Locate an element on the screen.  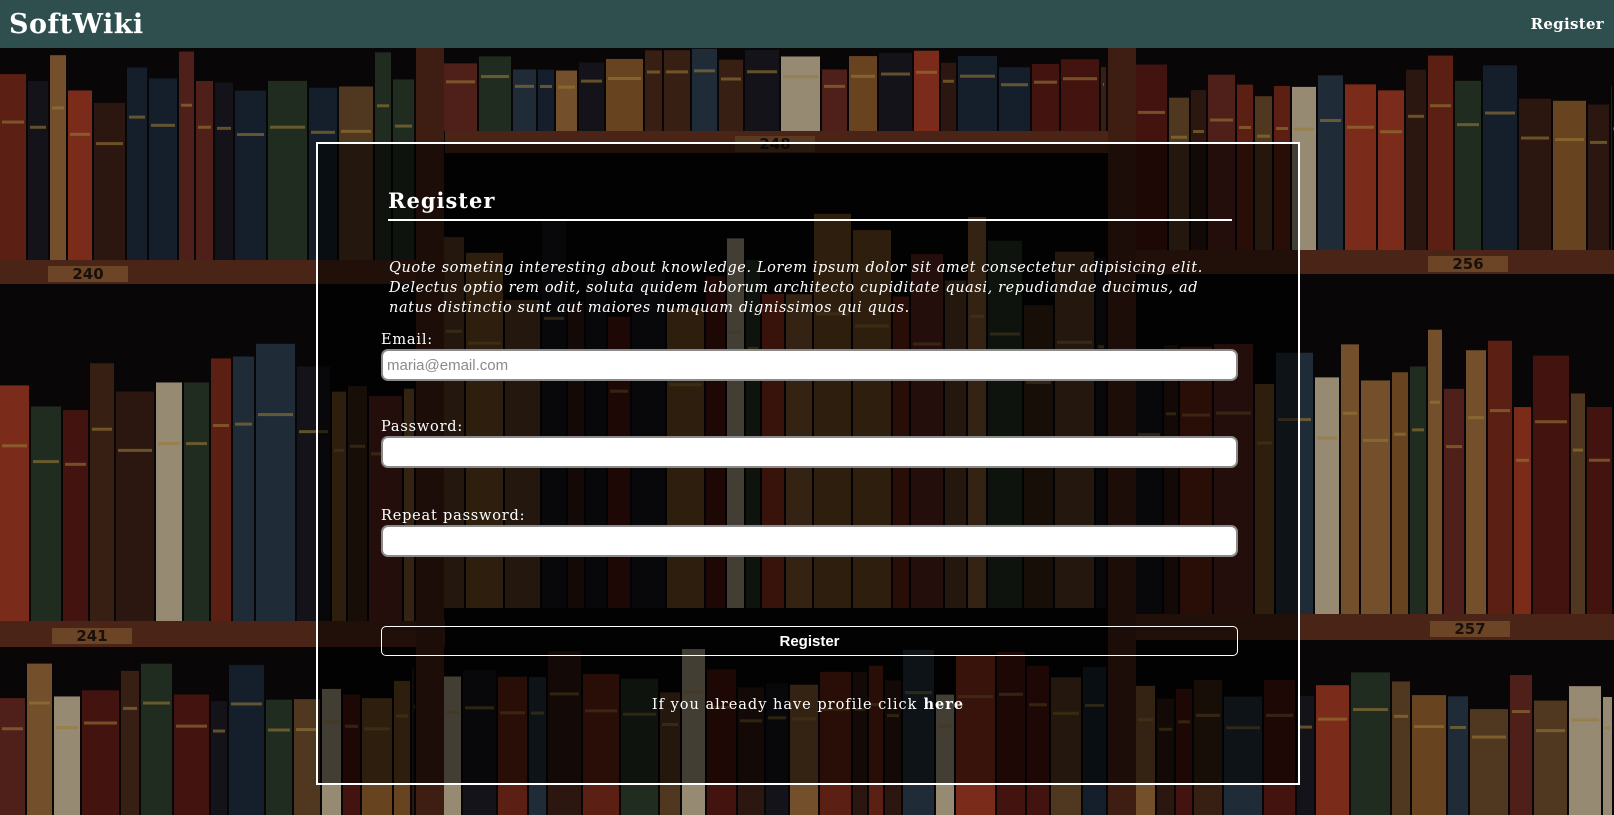
svg-text: 241 is located at coordinates (91, 636).